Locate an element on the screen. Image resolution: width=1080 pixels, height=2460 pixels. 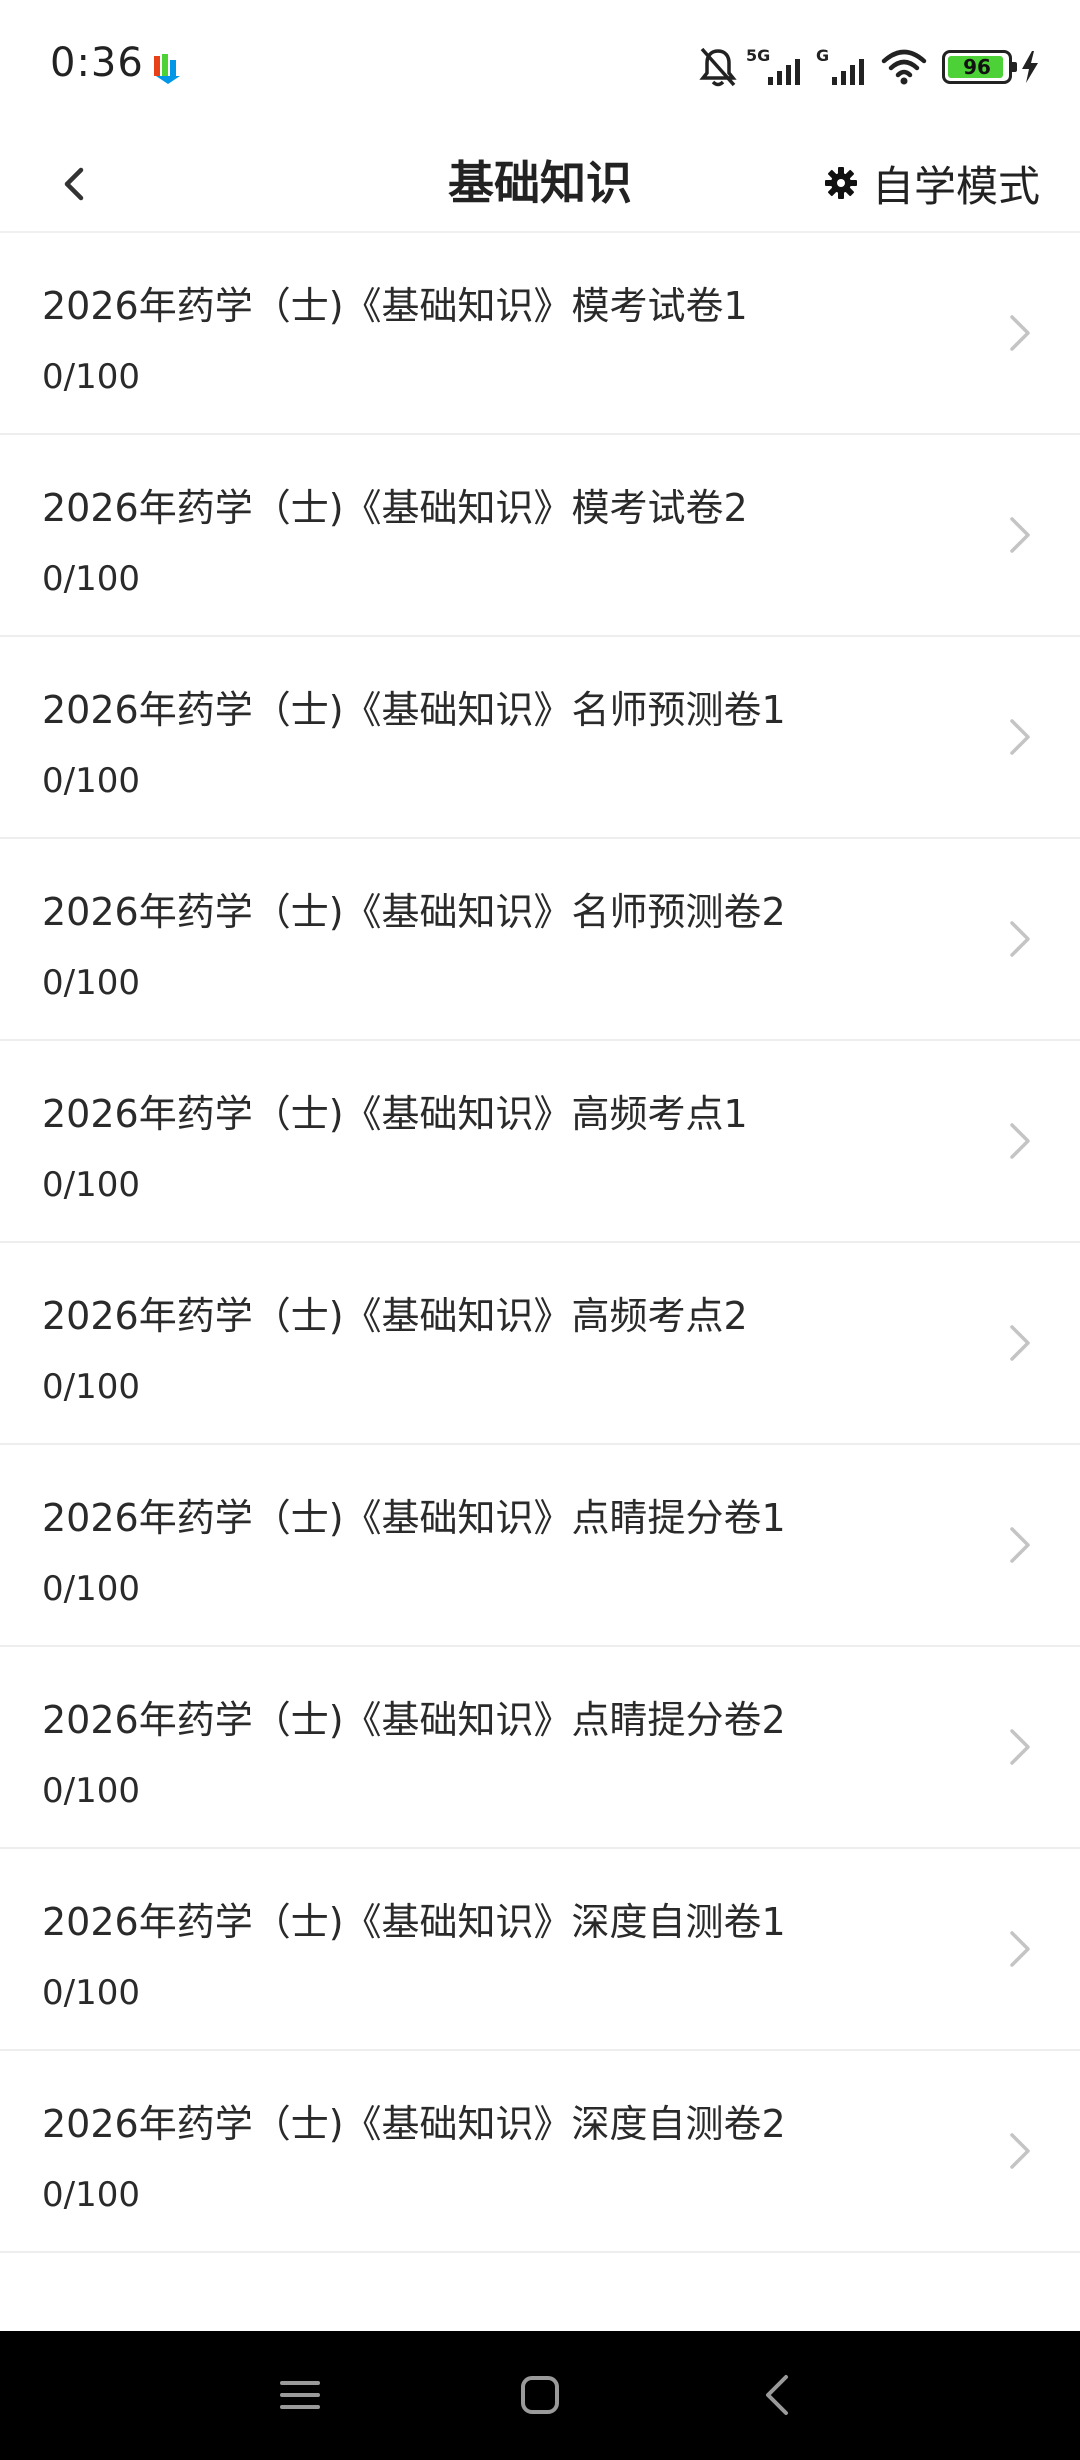
exam-title: 2026年药学（士)《基础知识》高频考点1 is located at coordinates (395, 1114).